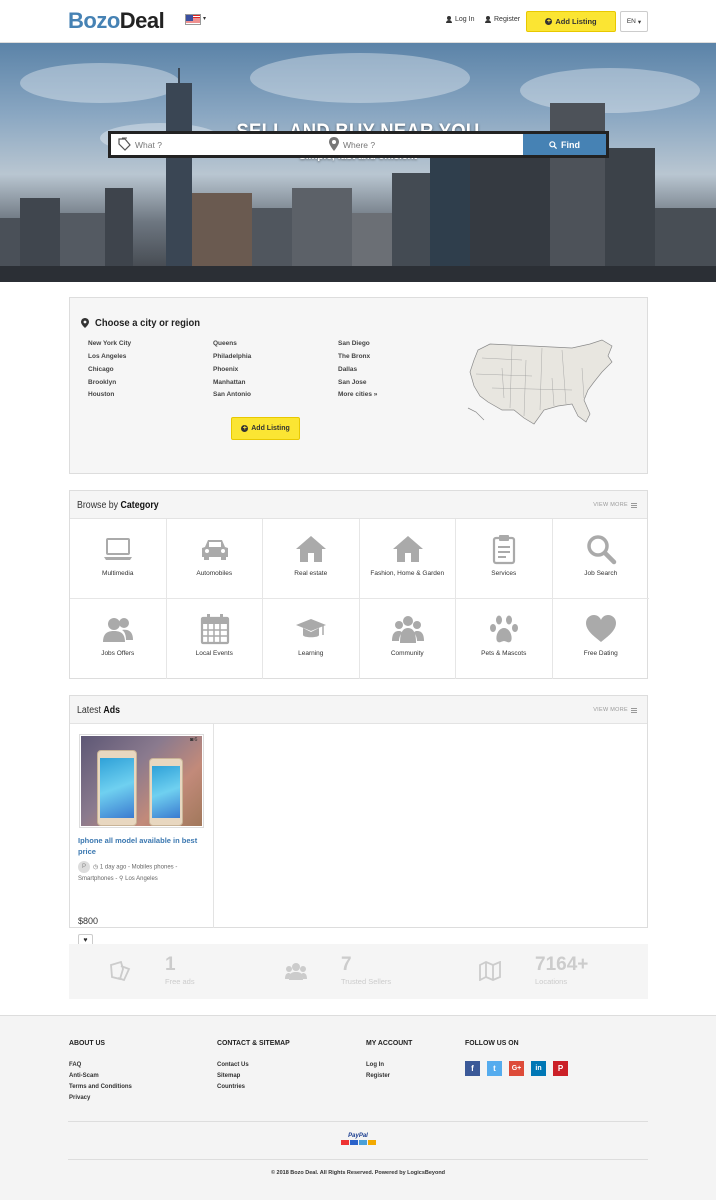 The height and width of the screenshot is (1200, 716). Describe the element at coordinates (232, 394) in the screenshot. I see `city-link: San Antonio` at that location.